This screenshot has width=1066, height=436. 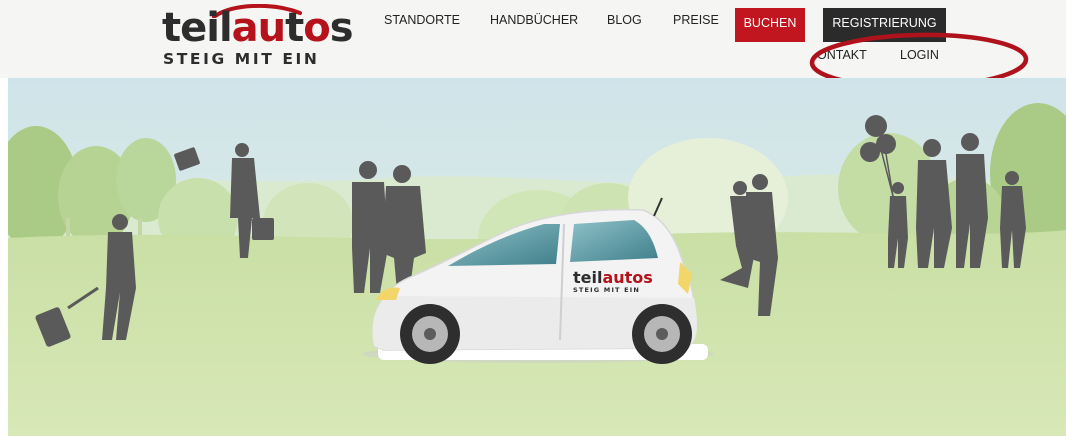 I want to click on nav-preise: PREISE, so click(x=696, y=20).